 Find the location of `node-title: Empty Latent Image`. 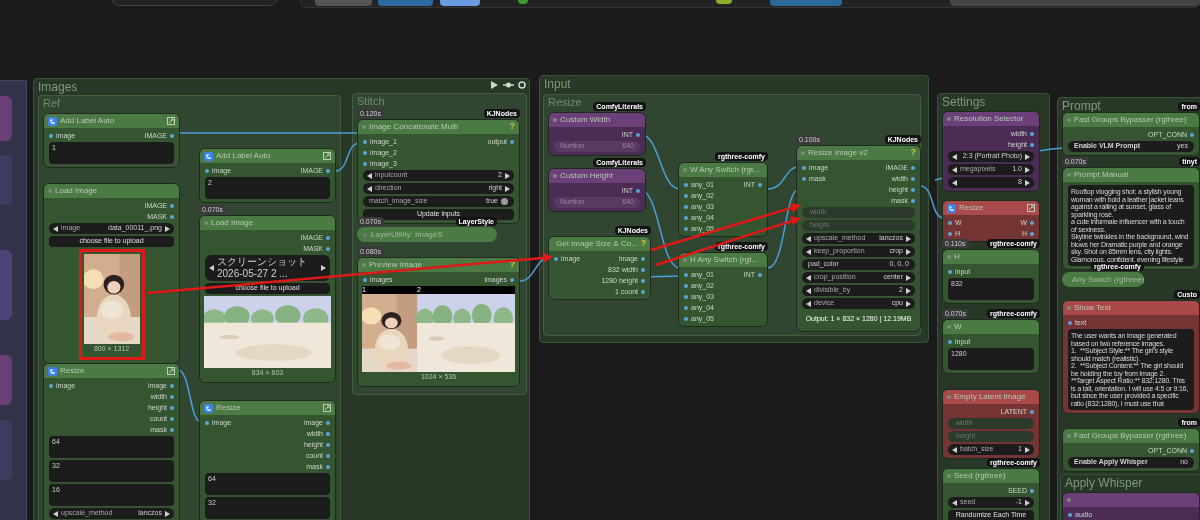

node-title: Empty Latent Image is located at coordinates (990, 397).